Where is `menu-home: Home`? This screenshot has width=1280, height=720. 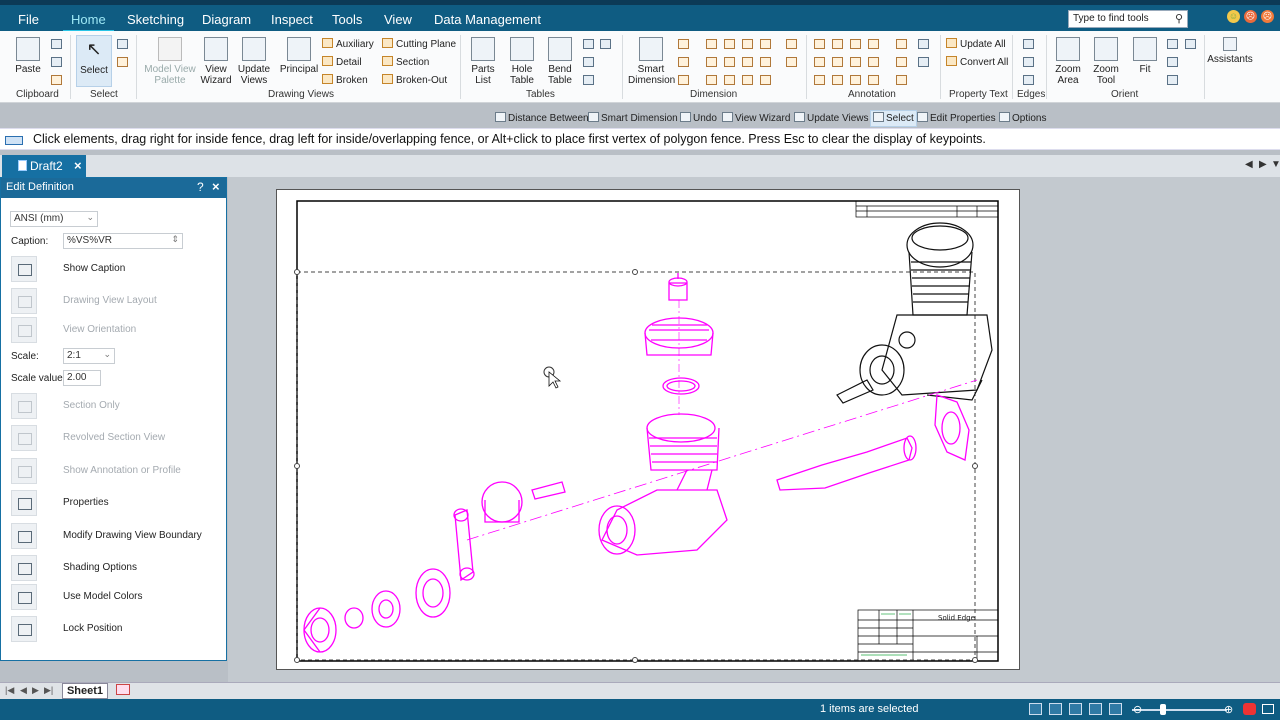
menu-home: Home is located at coordinates (88, 22).